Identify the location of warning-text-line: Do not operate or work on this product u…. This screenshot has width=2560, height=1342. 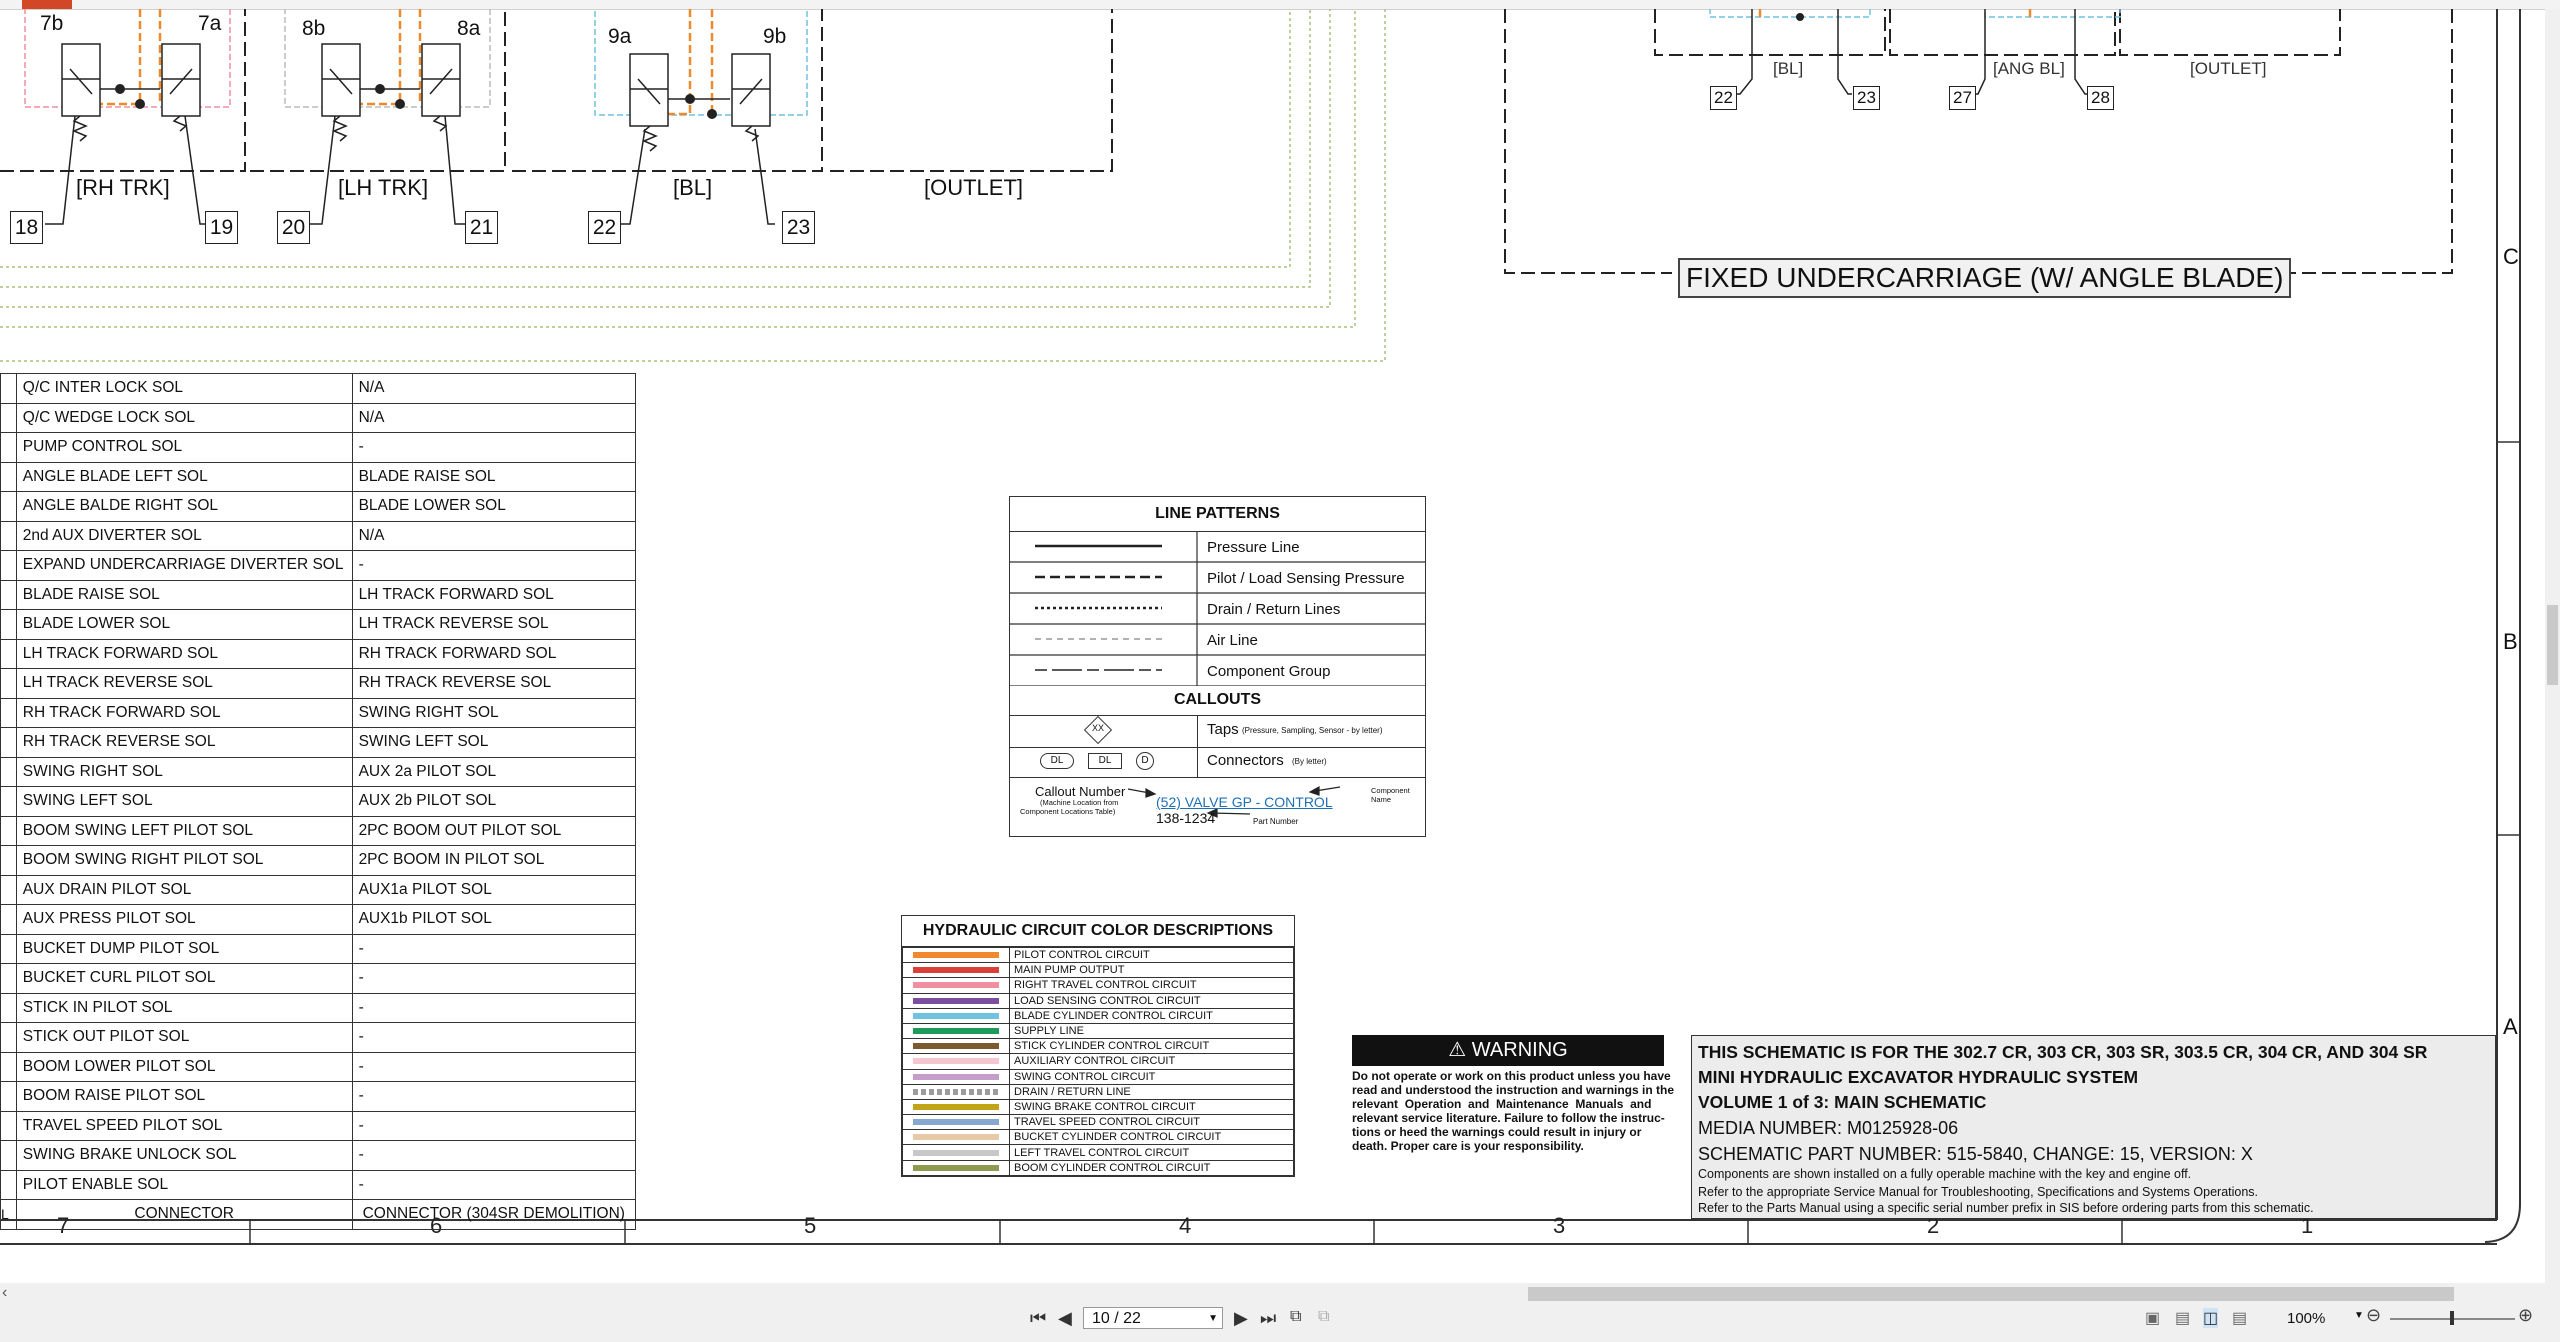
(1511, 1076).